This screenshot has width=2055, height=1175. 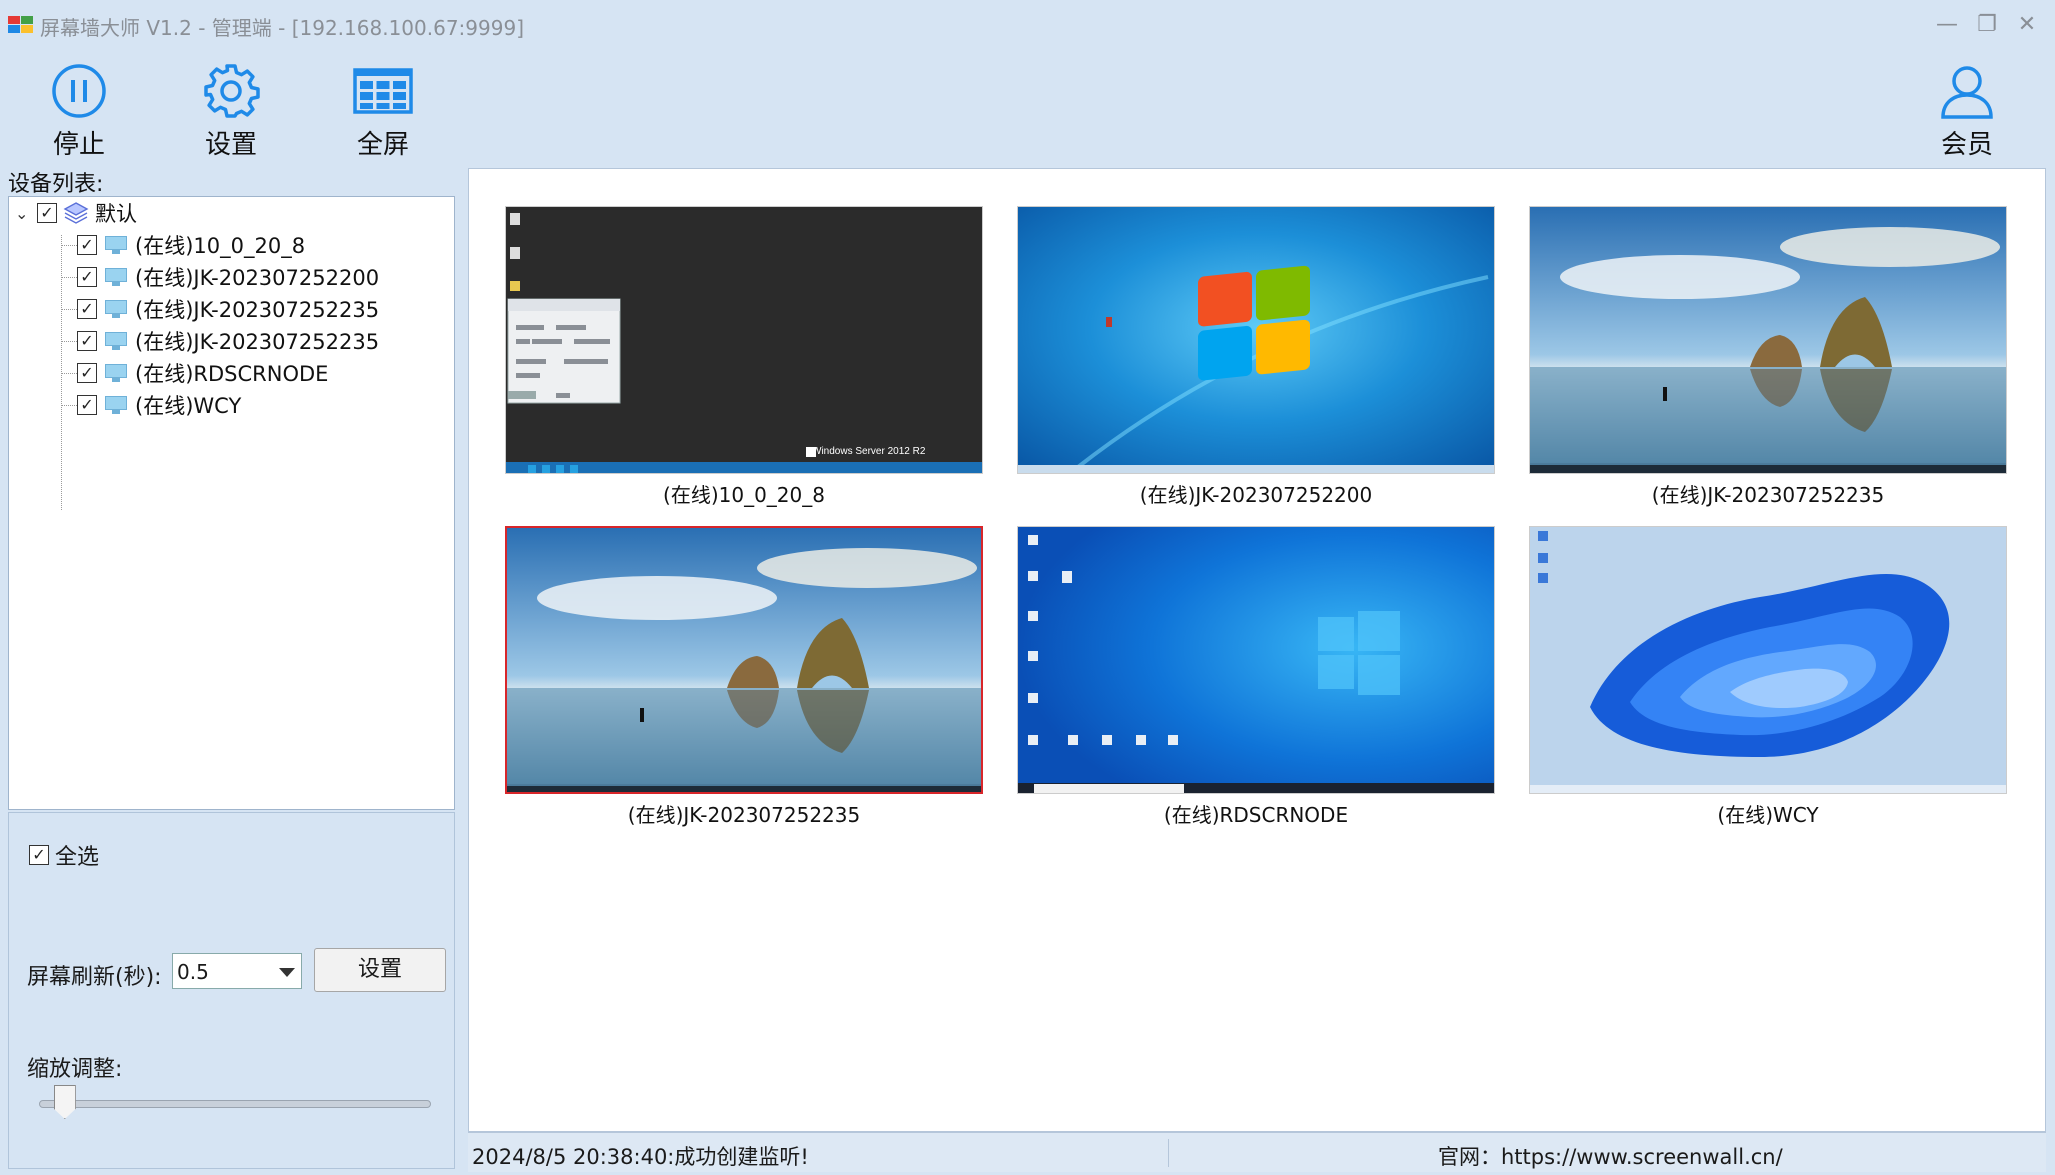 I want to click on tree-device-row: ✓ (在线)WCY, so click(x=159, y=405).